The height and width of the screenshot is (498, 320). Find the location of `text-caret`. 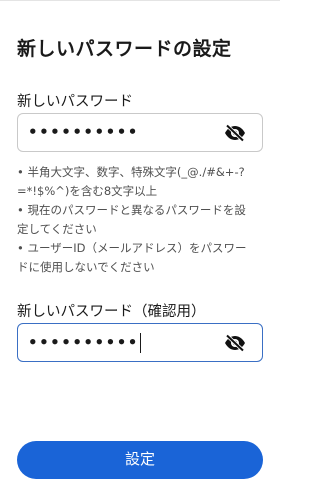

text-caret is located at coordinates (140, 343).